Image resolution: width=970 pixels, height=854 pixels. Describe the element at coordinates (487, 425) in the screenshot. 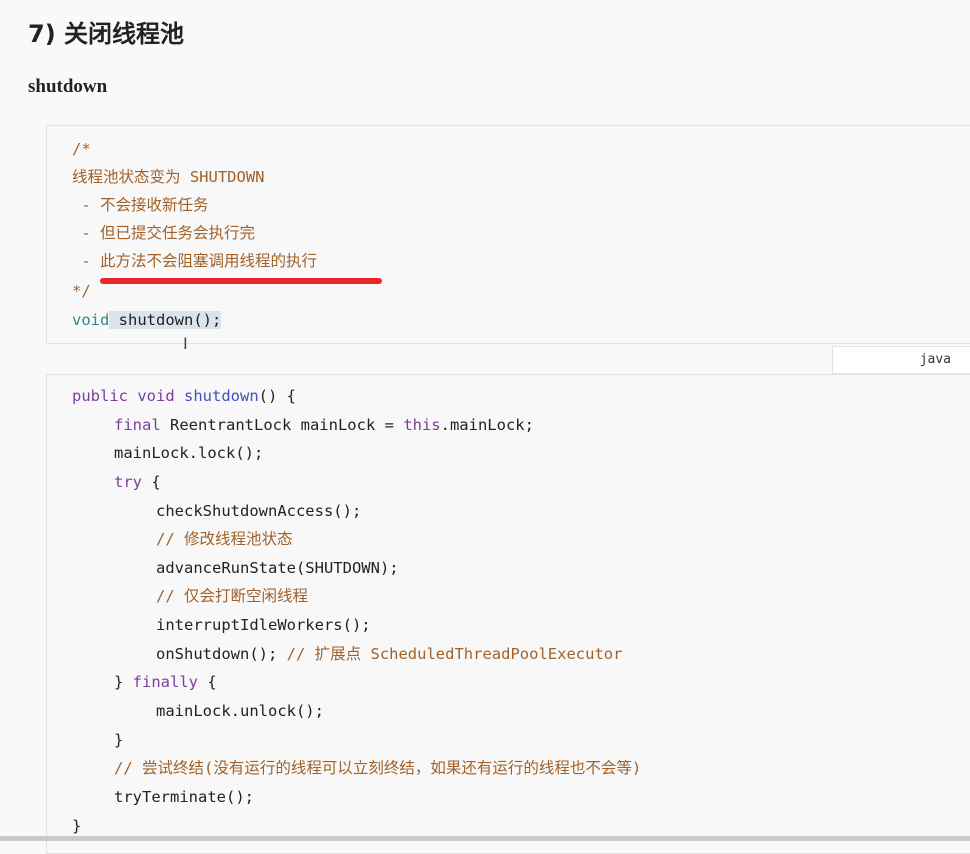

I see `code-text: .mainLock;` at that location.